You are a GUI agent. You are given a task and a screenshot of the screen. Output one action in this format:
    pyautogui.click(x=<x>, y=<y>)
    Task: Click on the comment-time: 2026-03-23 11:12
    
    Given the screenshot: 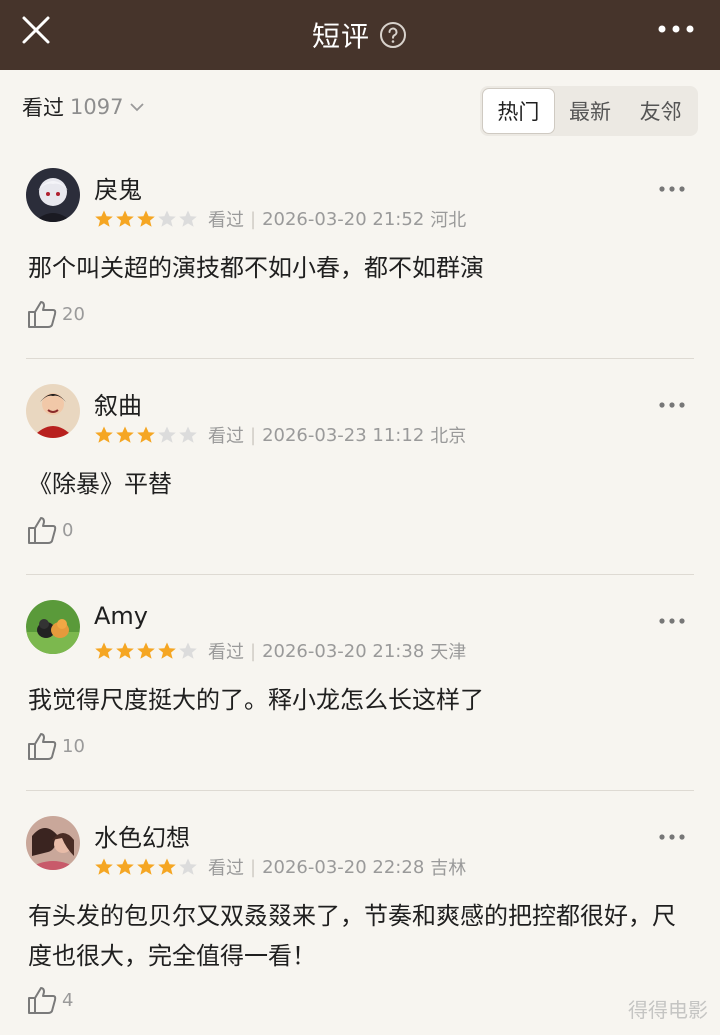 What is the action you would take?
    pyautogui.click(x=343, y=435)
    